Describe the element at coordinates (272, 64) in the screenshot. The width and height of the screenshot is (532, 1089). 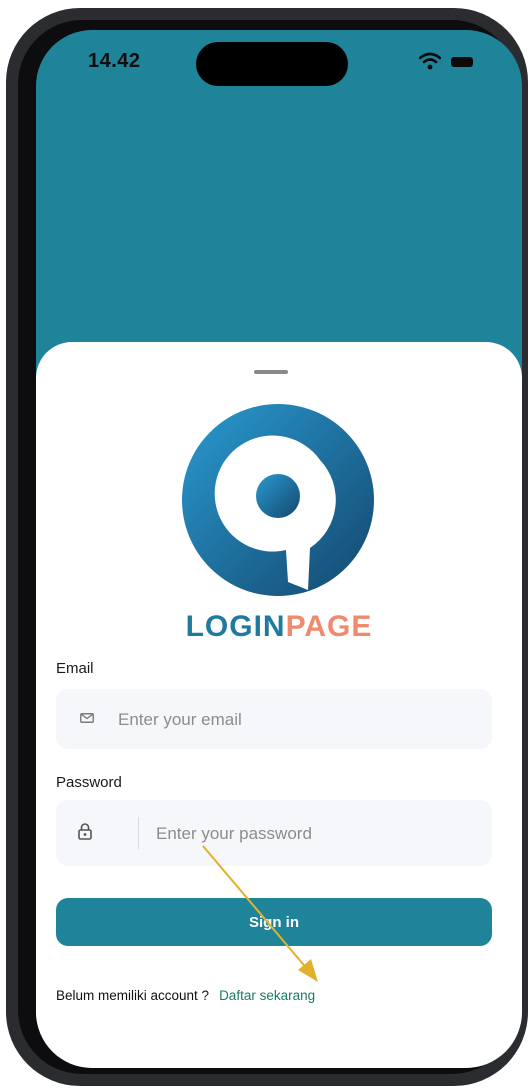
I see `dynamic-island` at that location.